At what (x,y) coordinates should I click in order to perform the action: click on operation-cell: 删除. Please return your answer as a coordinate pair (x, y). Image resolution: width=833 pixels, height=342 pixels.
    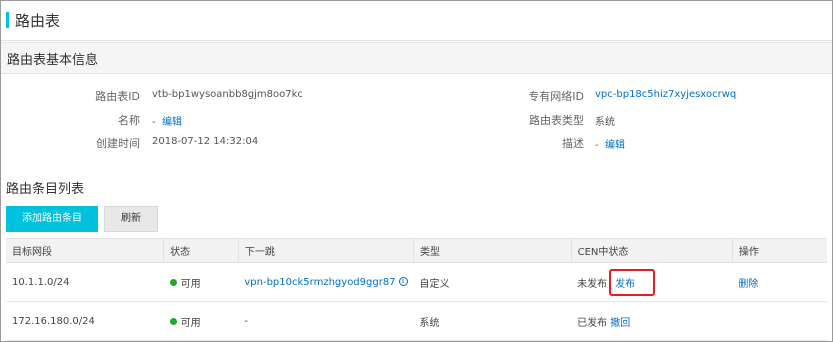
    Looking at the image, I should click on (779, 282).